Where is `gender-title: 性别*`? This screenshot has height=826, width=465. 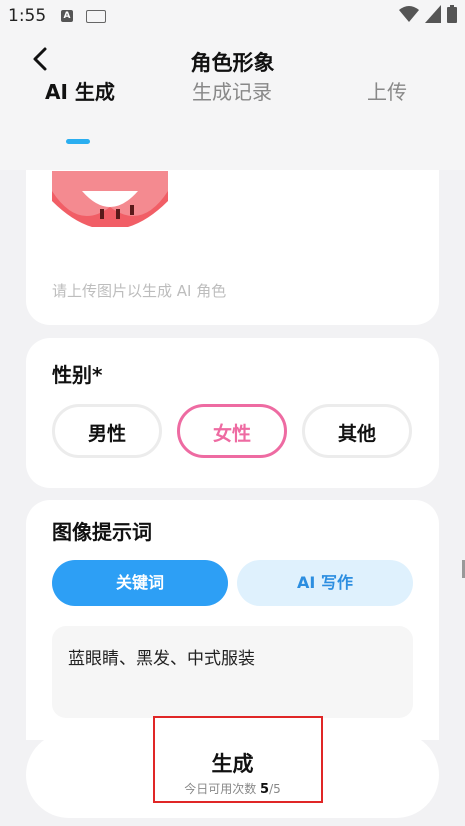
gender-title: 性别* is located at coordinates (77, 375).